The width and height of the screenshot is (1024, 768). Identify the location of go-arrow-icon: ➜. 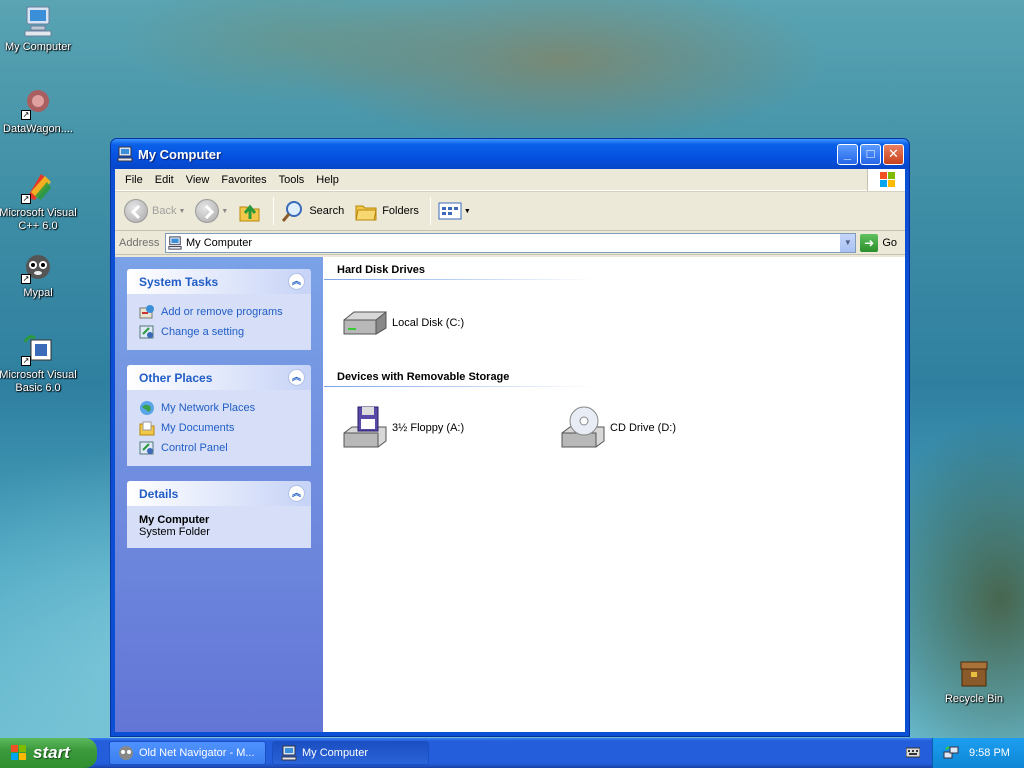
(869, 242).